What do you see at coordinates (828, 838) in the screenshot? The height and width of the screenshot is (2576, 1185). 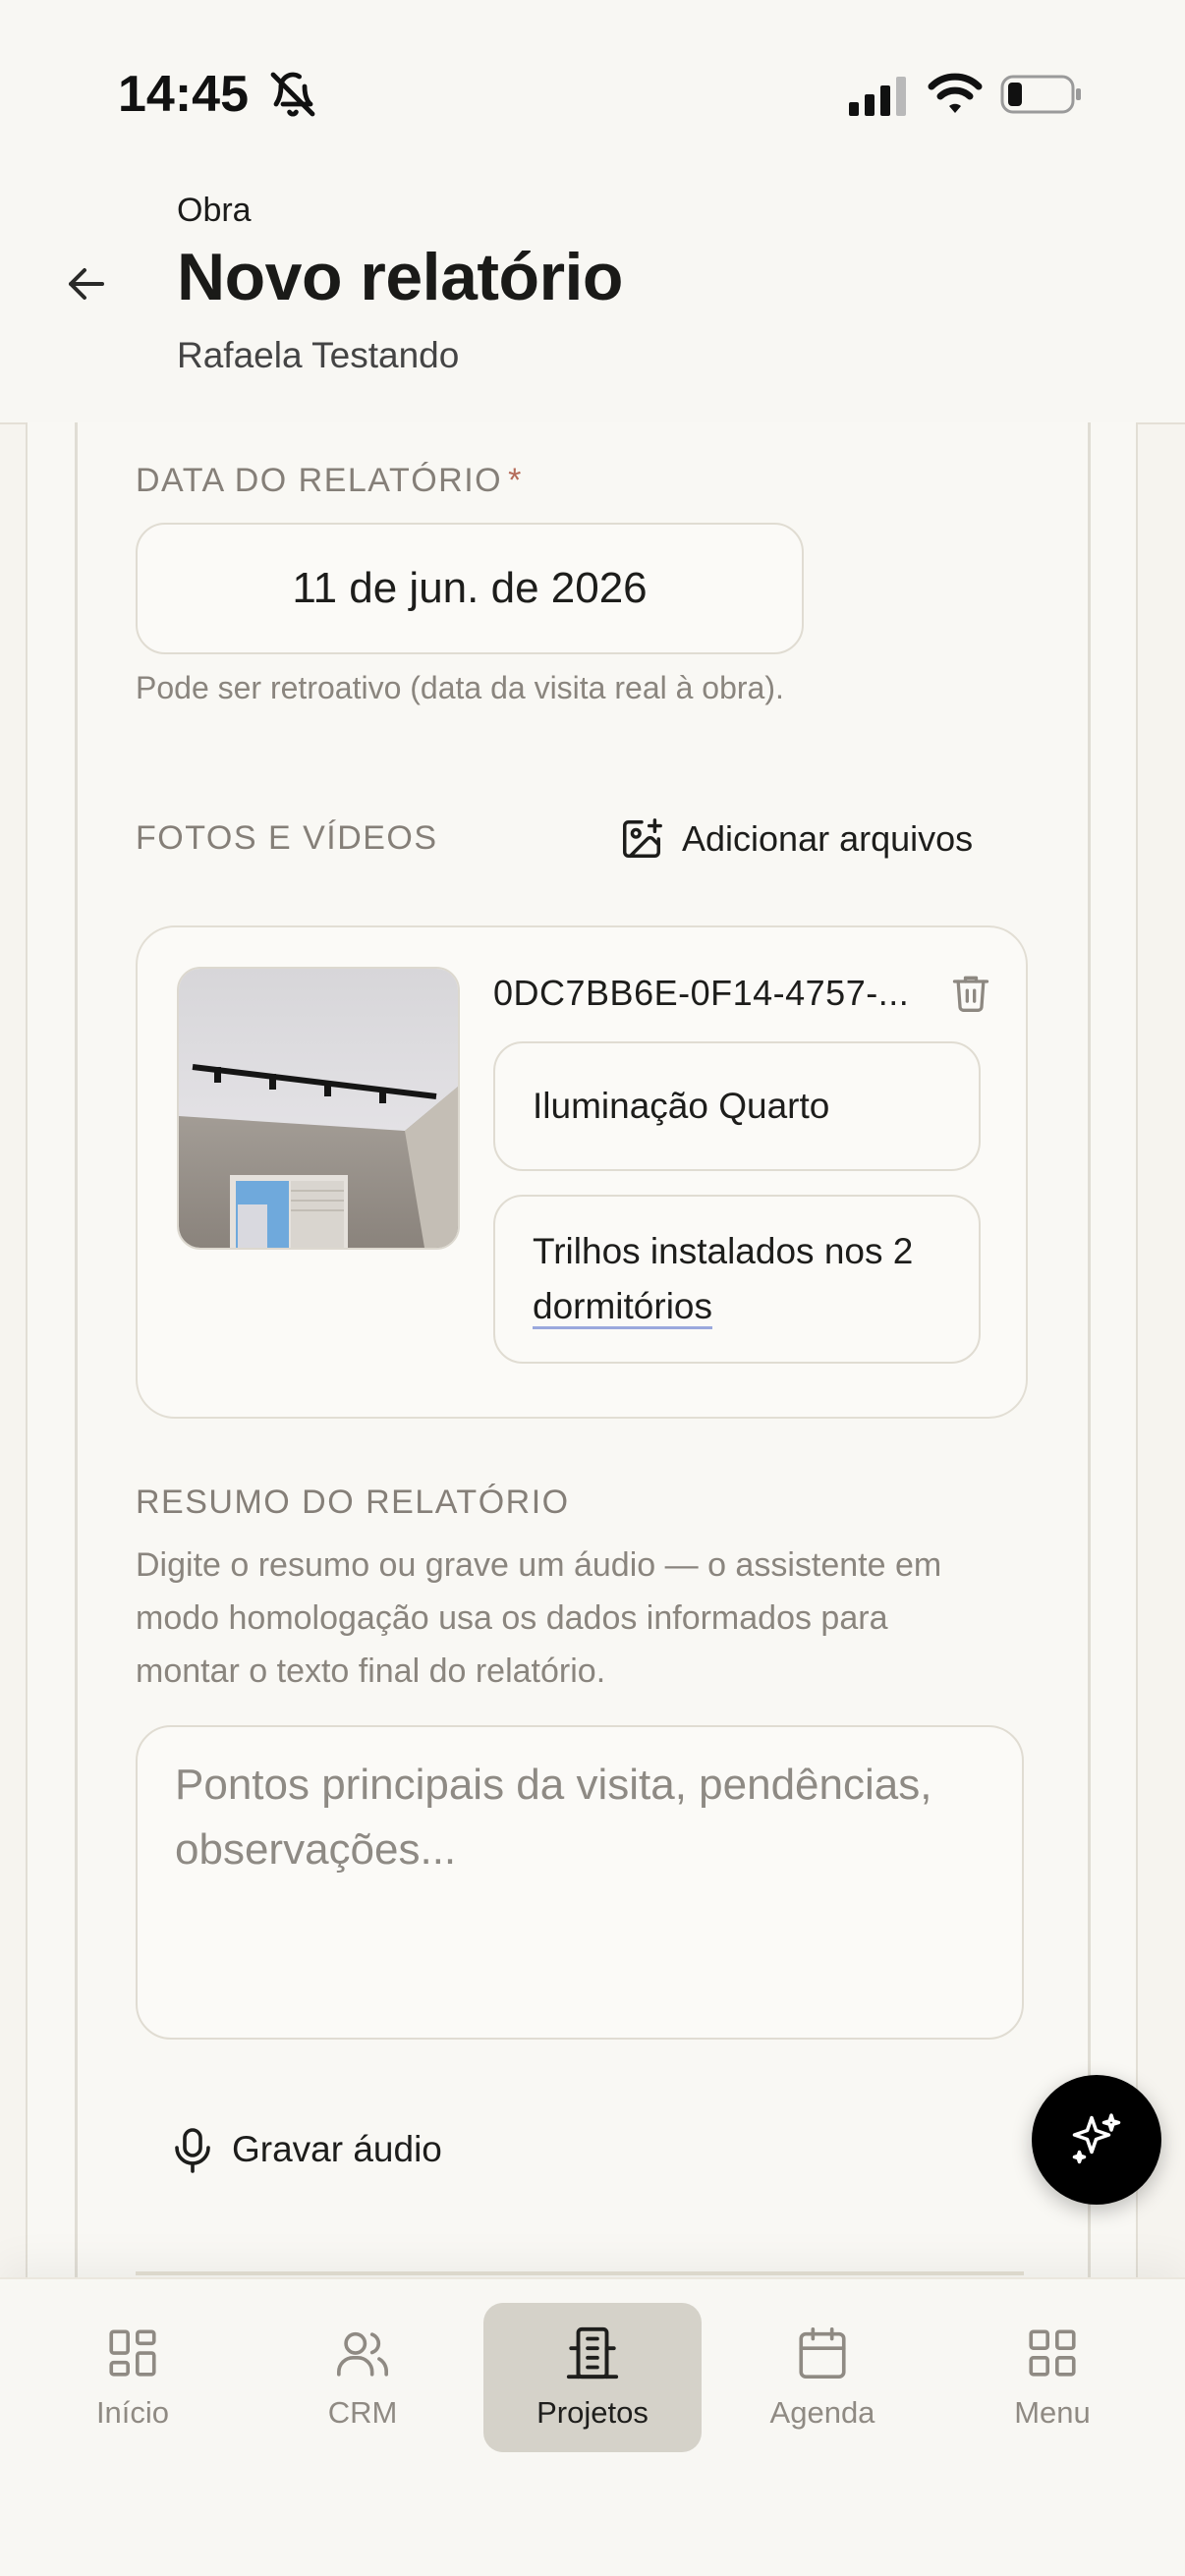 I see `add-files-label: Adicionar arquivos` at bounding box center [828, 838].